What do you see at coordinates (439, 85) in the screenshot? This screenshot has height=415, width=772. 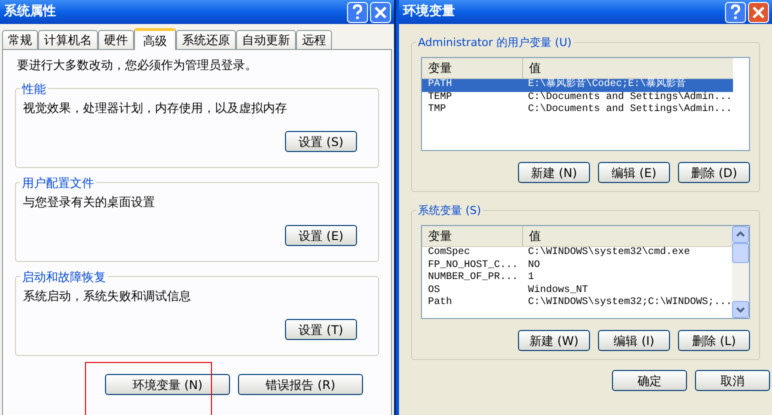 I see `variable-name: PATH` at bounding box center [439, 85].